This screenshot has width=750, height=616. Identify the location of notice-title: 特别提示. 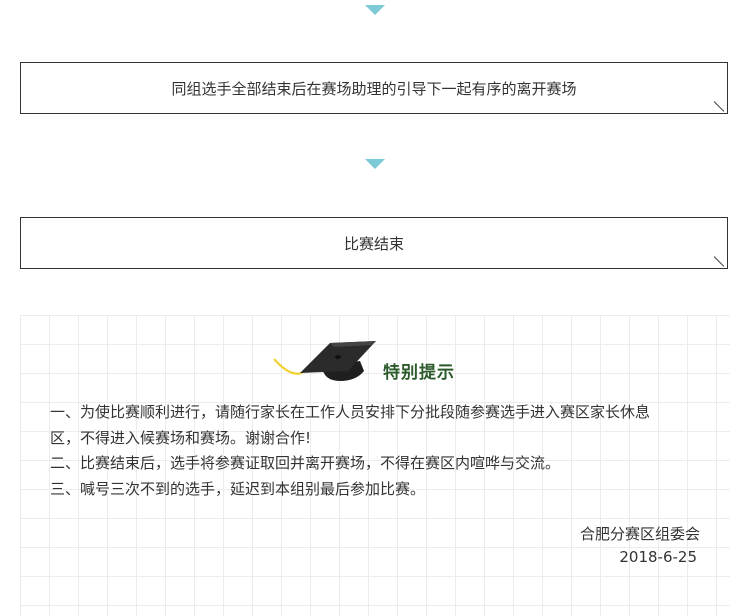
(419, 373).